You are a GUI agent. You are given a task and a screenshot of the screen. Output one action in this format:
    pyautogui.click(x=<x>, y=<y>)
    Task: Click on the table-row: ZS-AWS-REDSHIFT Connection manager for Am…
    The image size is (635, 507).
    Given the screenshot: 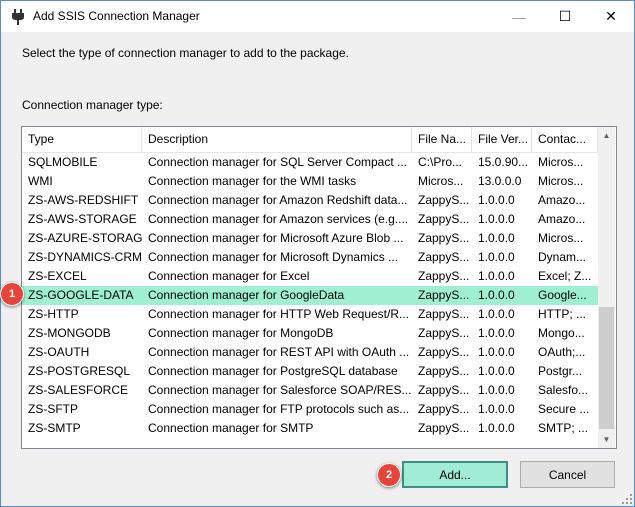 What is the action you would take?
    pyautogui.click(x=310, y=200)
    